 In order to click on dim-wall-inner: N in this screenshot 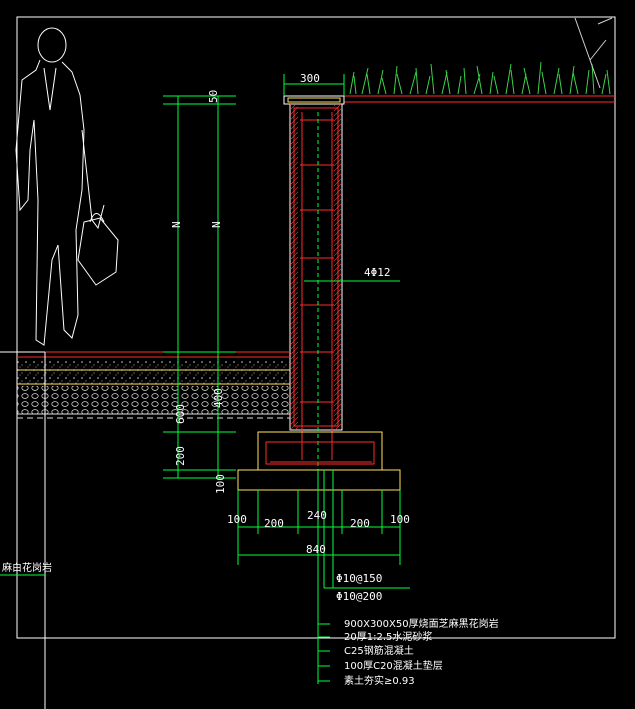, I will do `click(216, 224)`.